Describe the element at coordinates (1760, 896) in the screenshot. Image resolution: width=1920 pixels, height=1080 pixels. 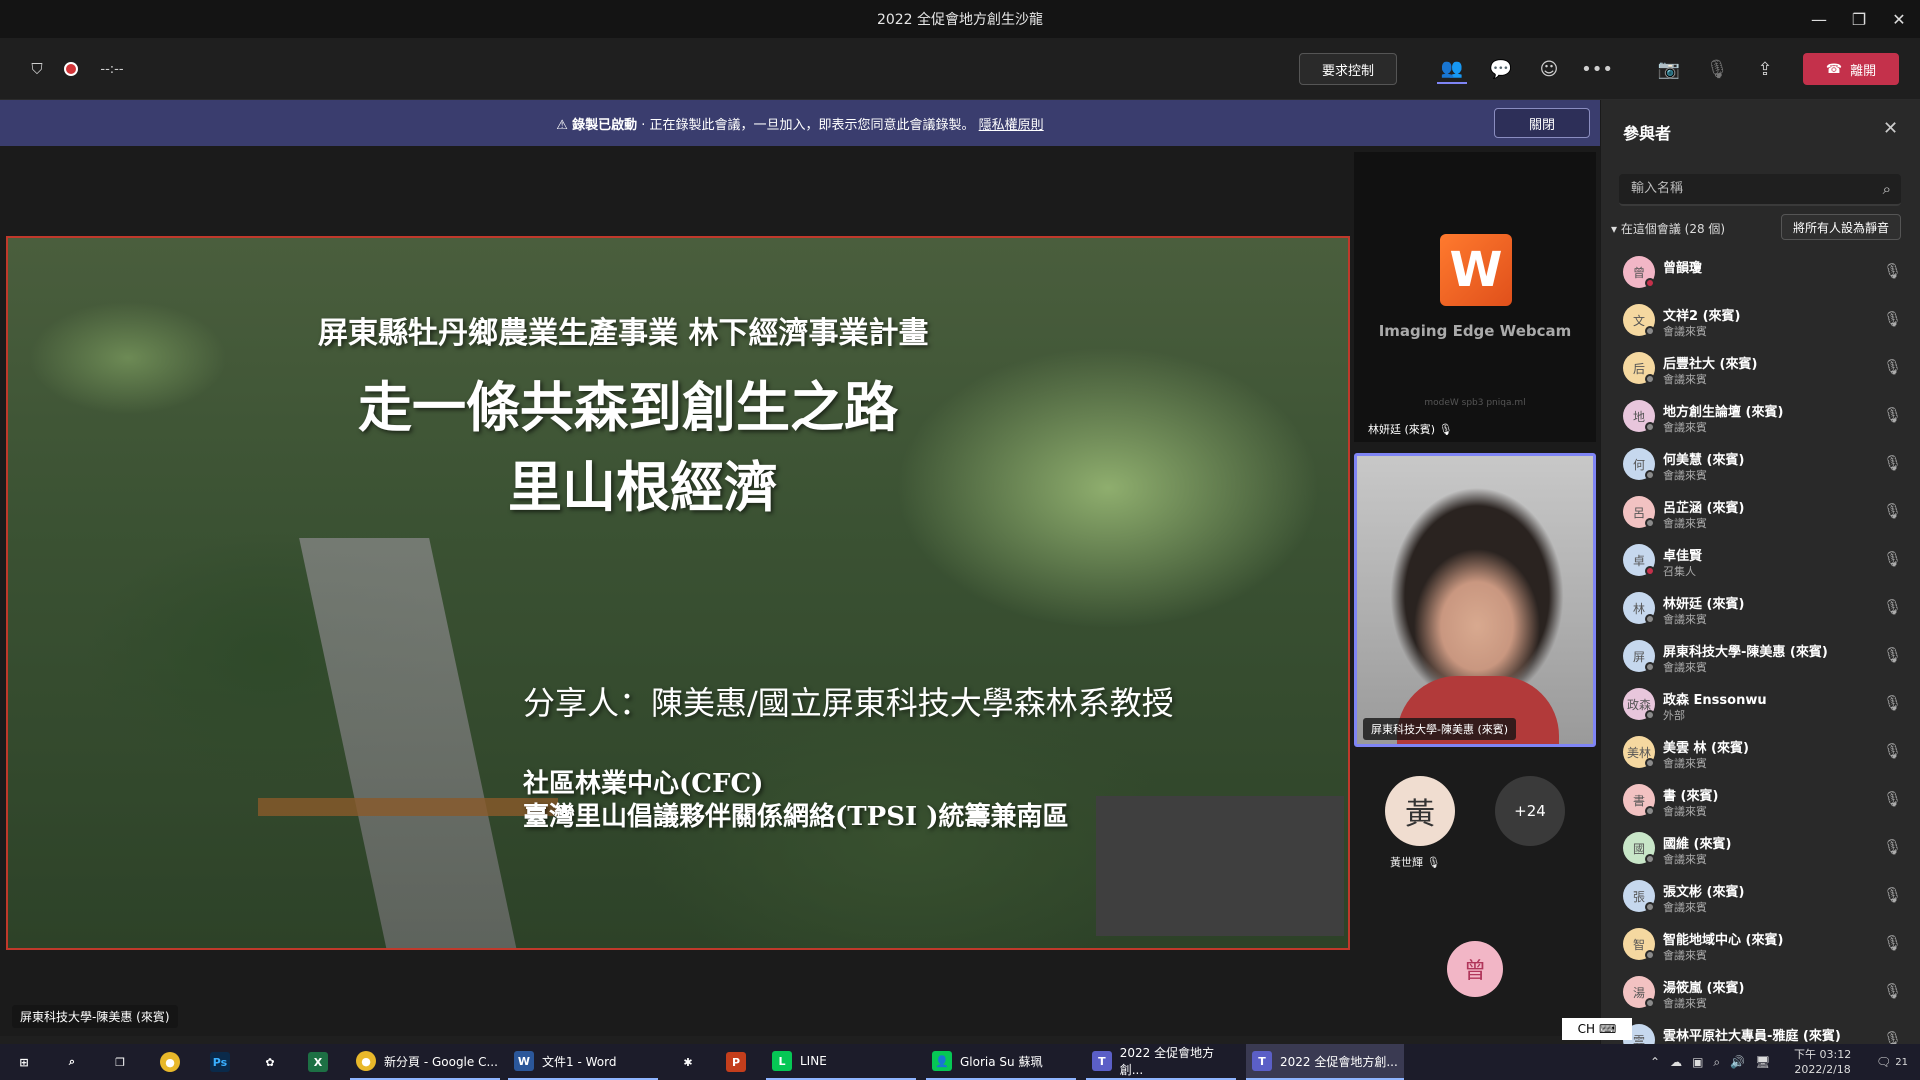
I see `participant-row: 張張文彬 (來賓) 會議來賓 🎙` at that location.